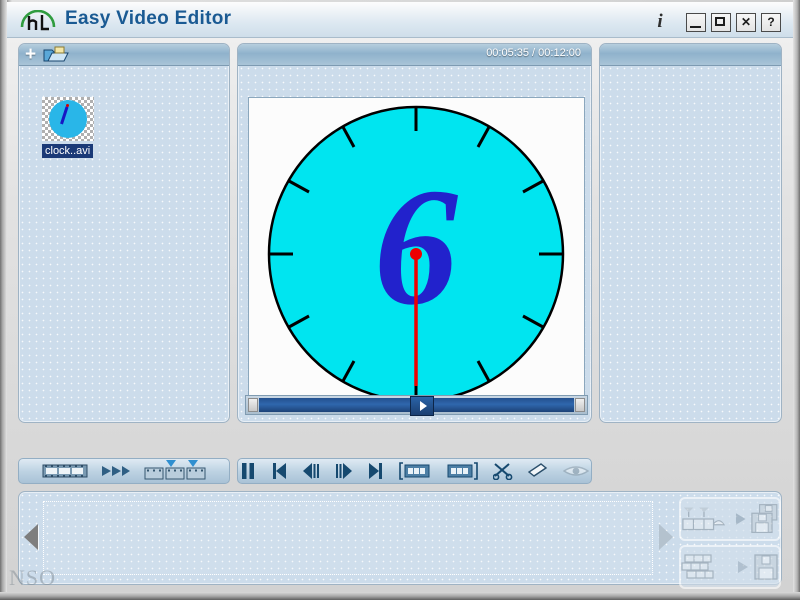 The width and height of the screenshot is (800, 600). I want to click on mark-in-button, so click(415, 471).